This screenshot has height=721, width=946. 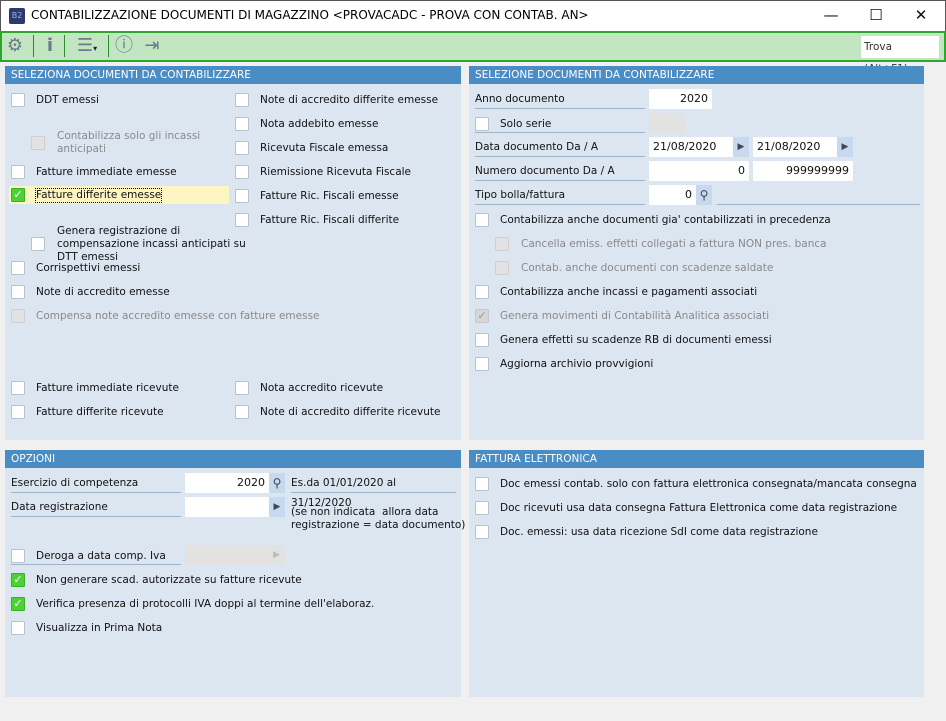 What do you see at coordinates (18, 556) in the screenshot?
I see `deroga-checkbox` at bounding box center [18, 556].